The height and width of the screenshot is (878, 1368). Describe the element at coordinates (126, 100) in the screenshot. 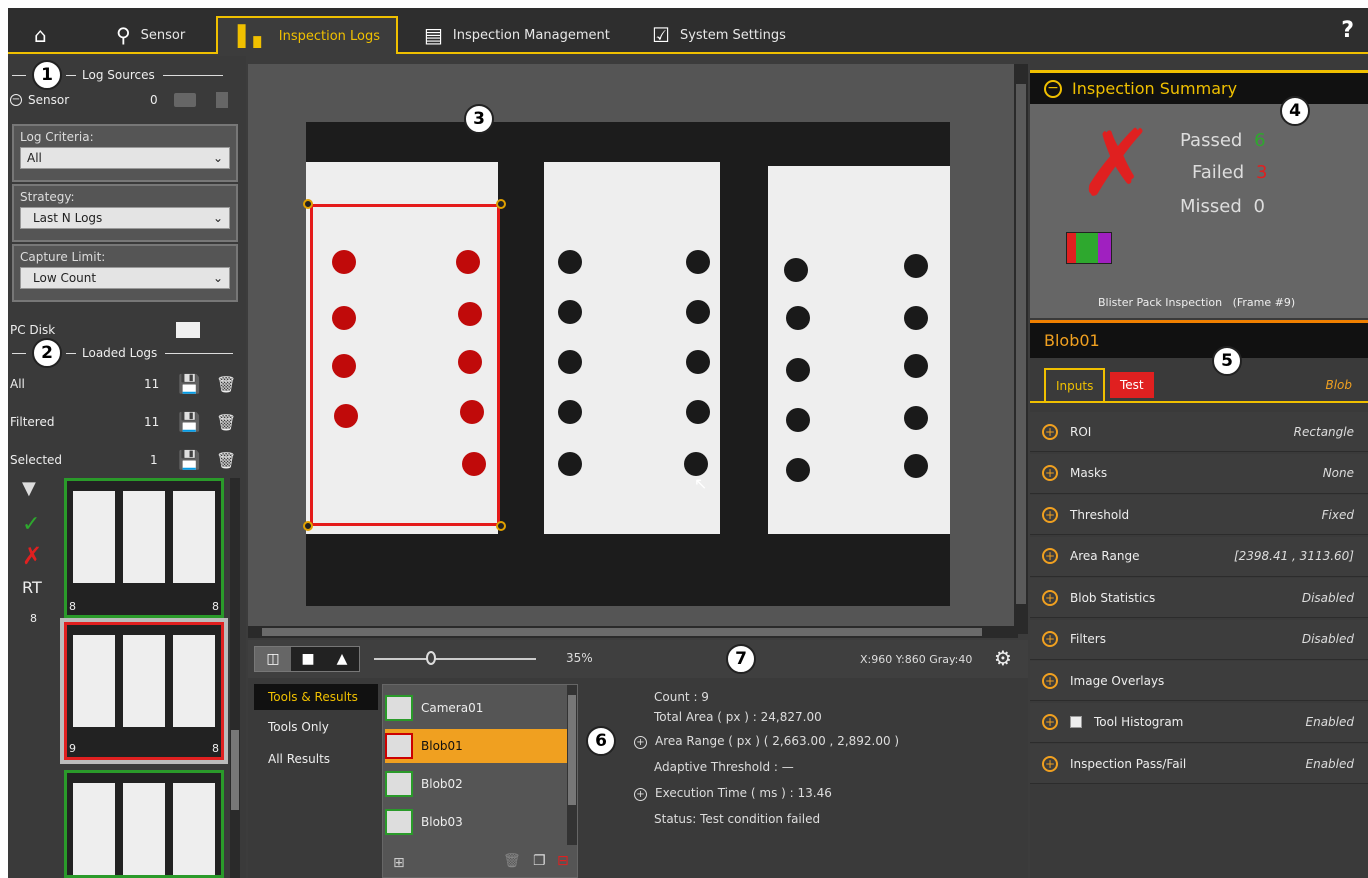

I see `sensor-source-row: − Sensor 0` at that location.